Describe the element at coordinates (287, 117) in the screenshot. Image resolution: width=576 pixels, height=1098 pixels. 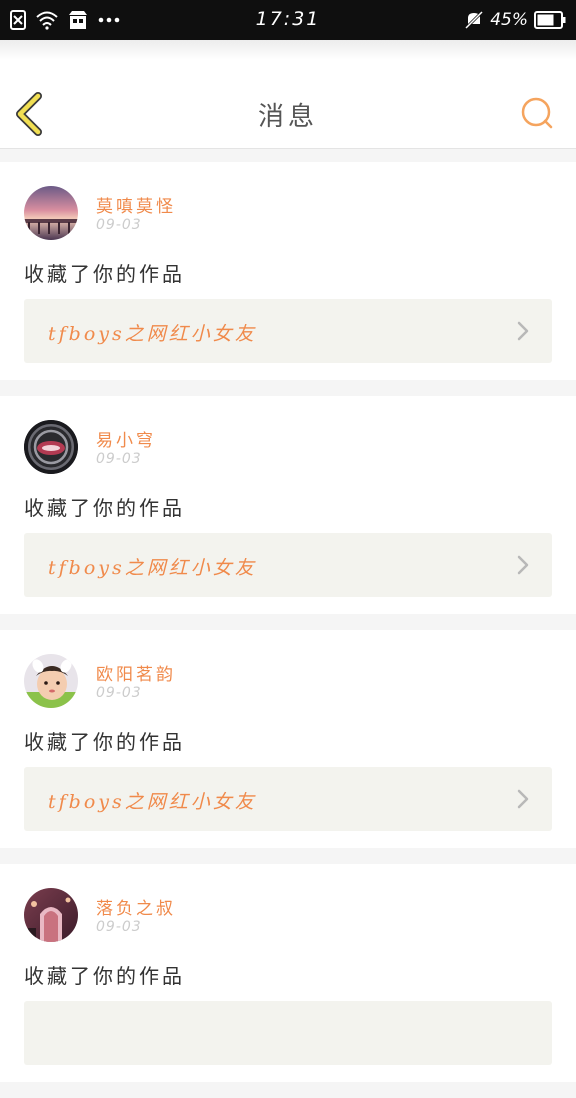
I see `page-title: 消息` at that location.